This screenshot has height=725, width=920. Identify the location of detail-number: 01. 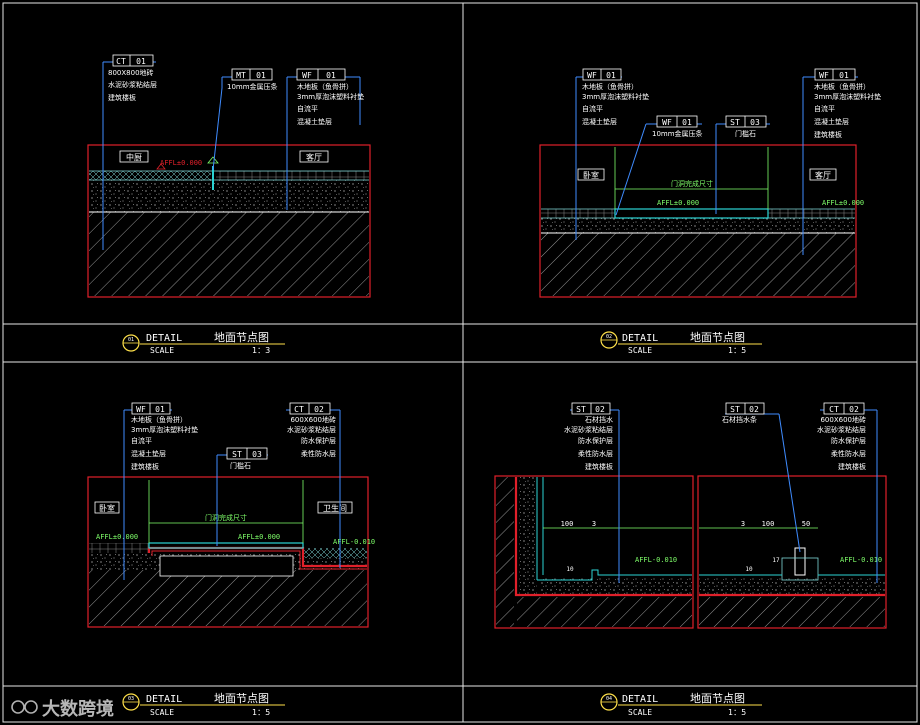
(131, 340).